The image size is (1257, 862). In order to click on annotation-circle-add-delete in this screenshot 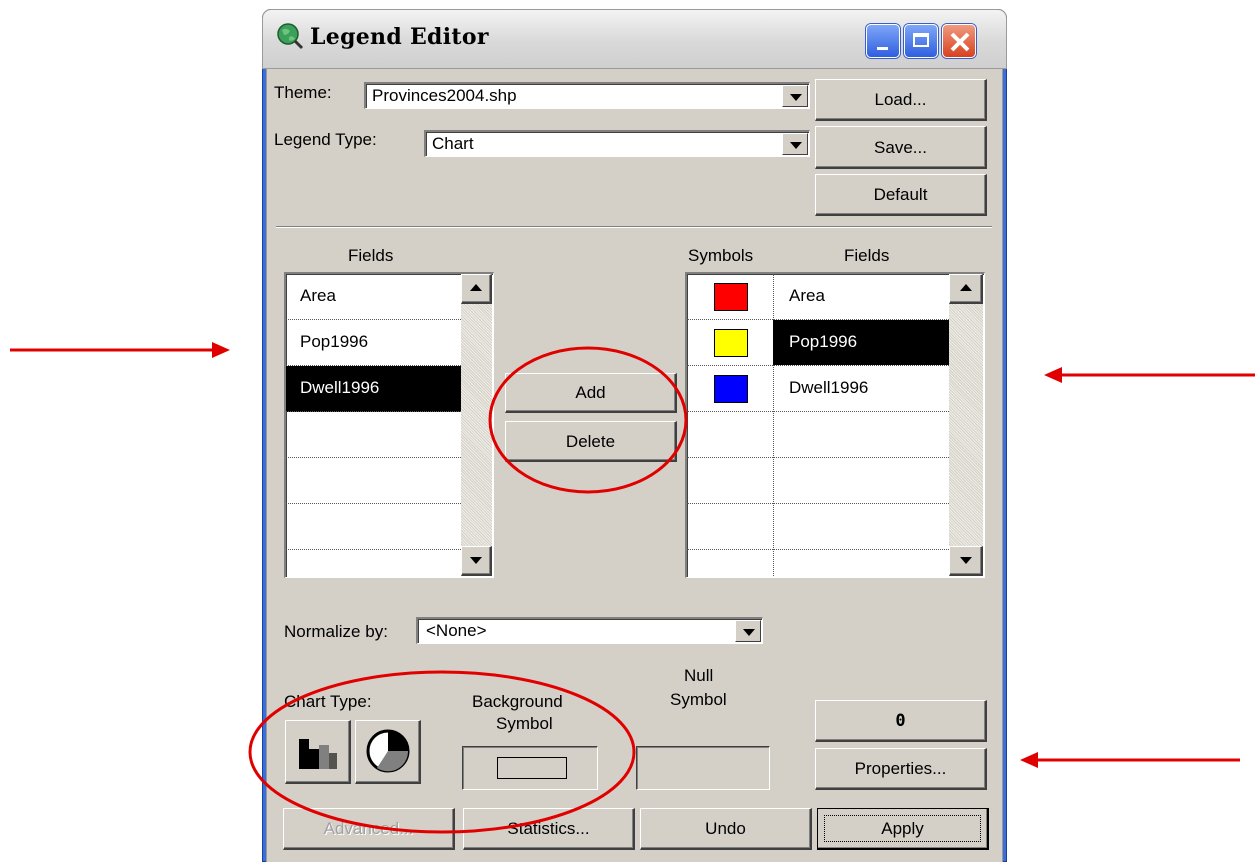, I will do `click(588, 420)`.